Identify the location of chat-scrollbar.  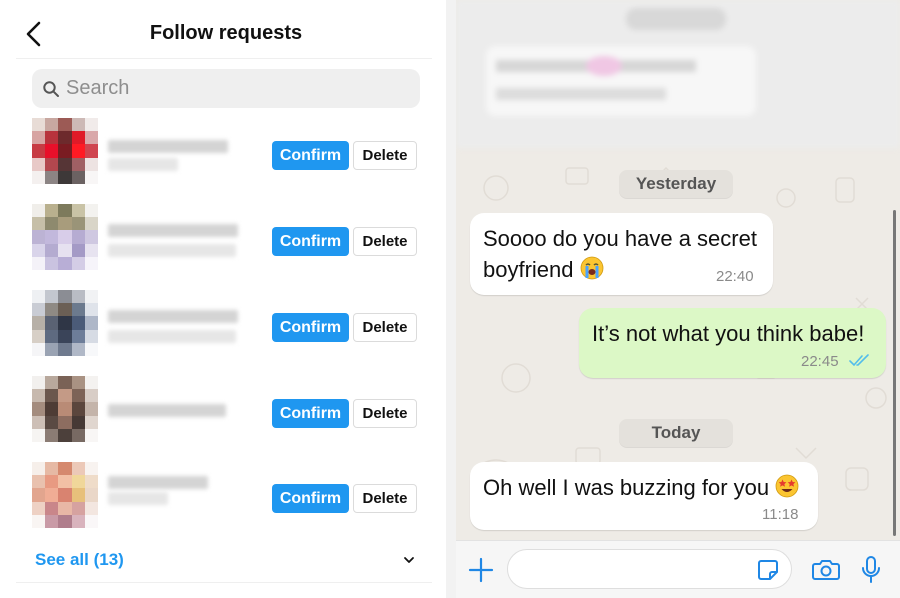
(894, 373).